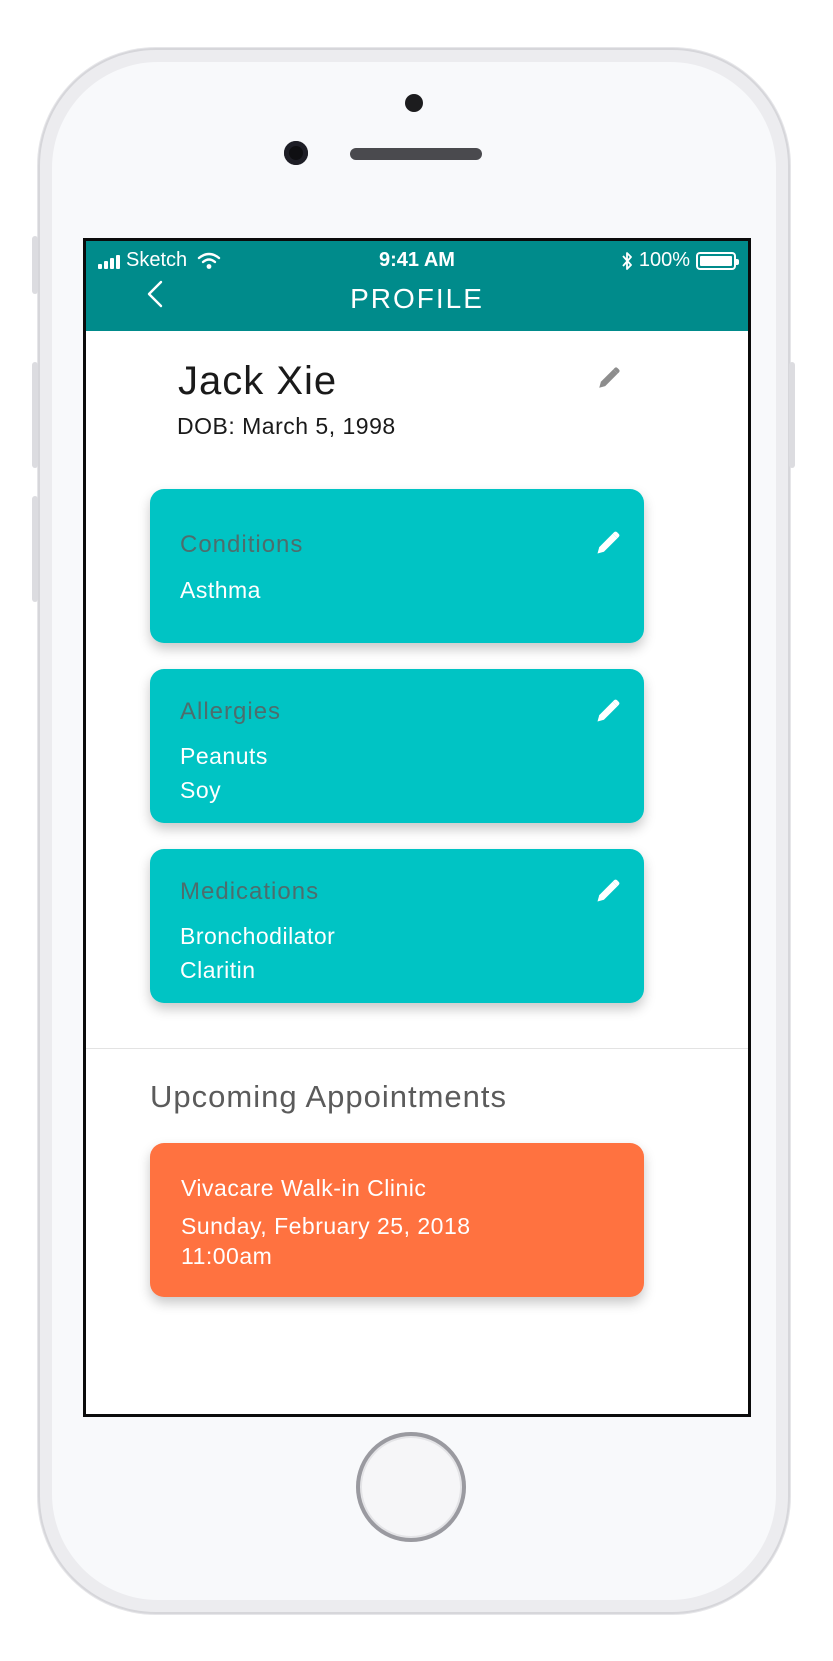 The image size is (833, 1661). Describe the element at coordinates (231, 711) in the screenshot. I see `card-label: Allergies` at that location.